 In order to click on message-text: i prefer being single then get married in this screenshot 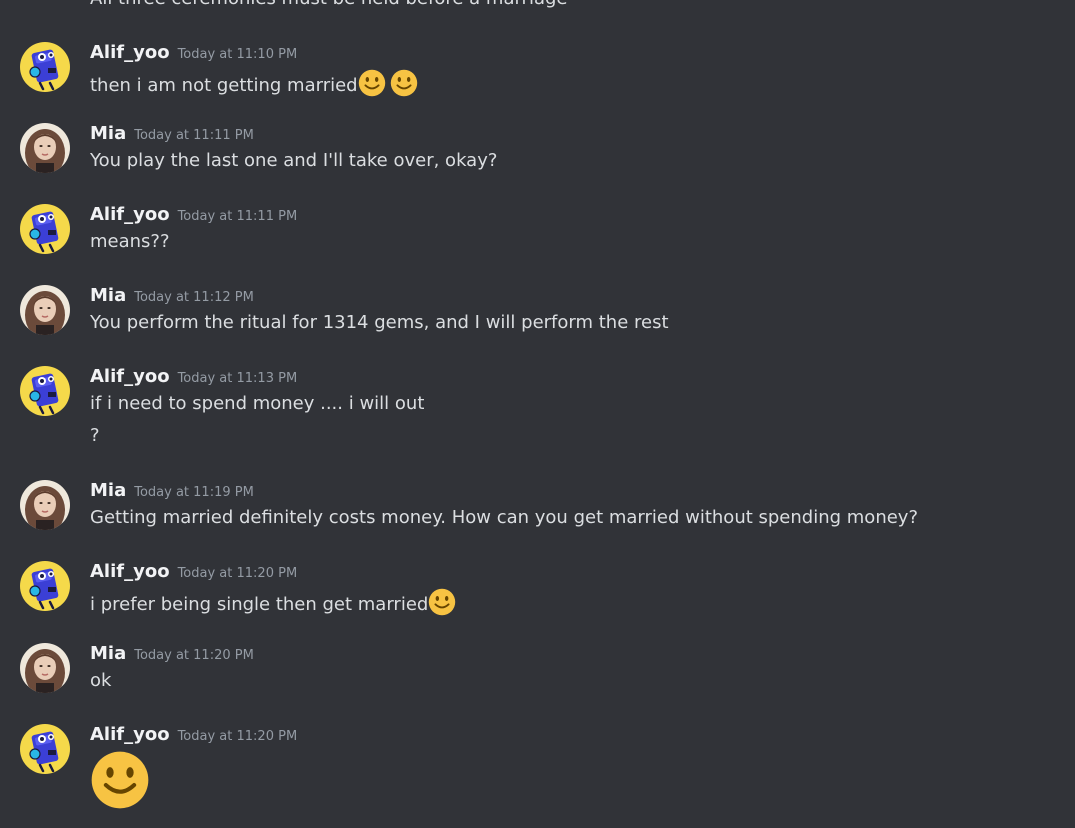, I will do `click(273, 602)`.